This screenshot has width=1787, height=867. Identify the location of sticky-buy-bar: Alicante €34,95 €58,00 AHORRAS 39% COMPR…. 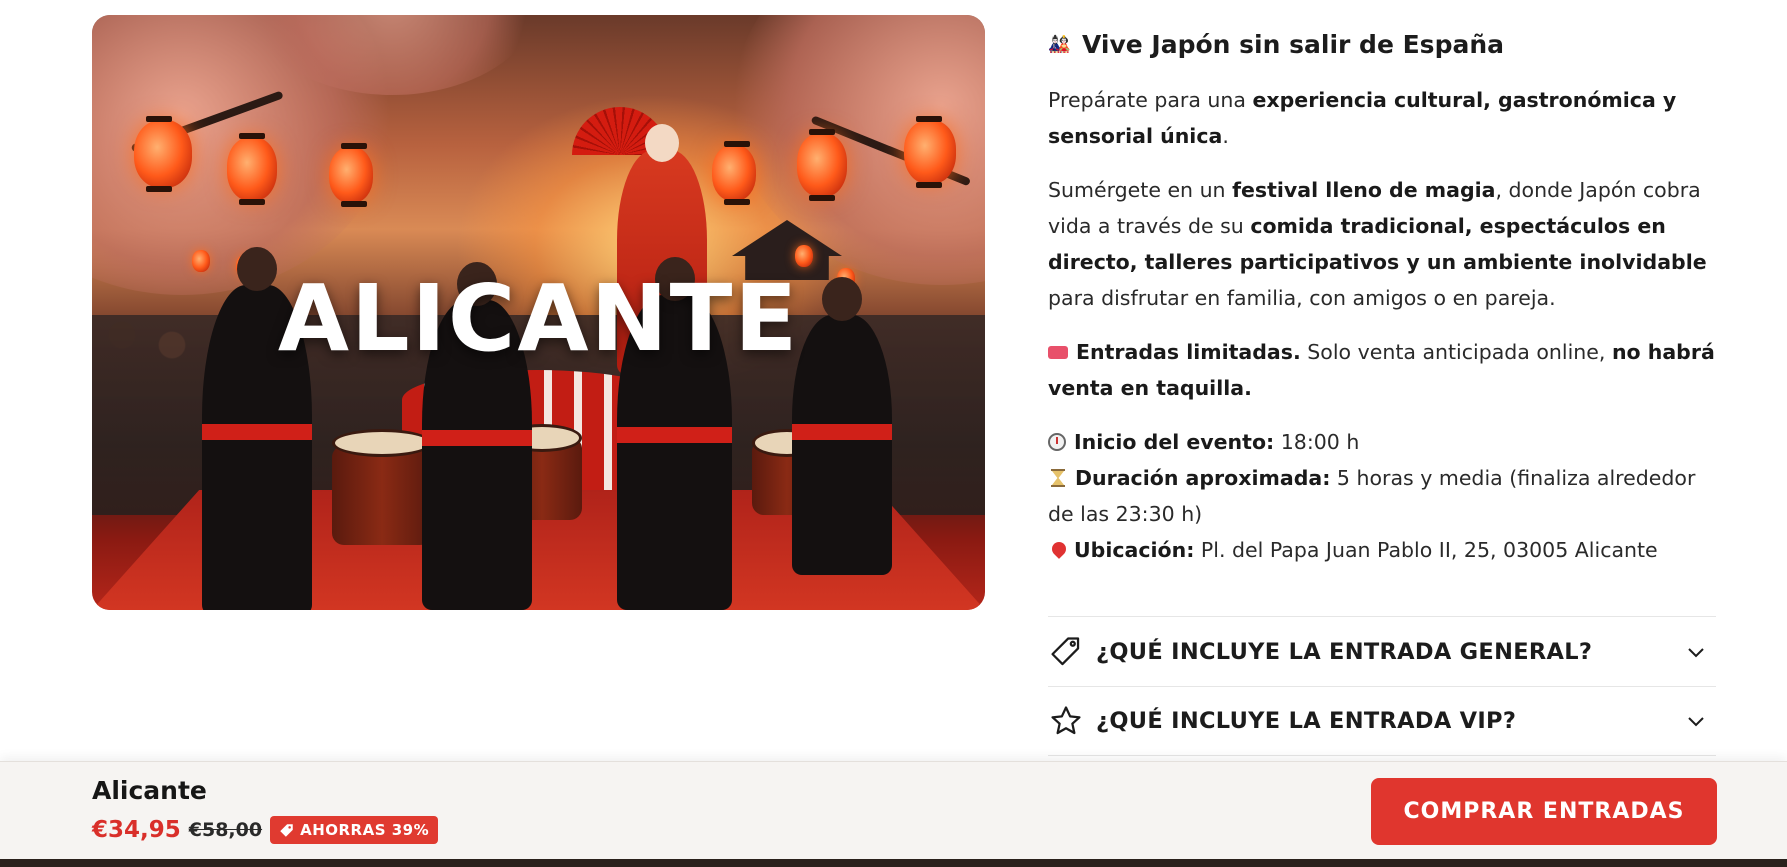
(893, 810).